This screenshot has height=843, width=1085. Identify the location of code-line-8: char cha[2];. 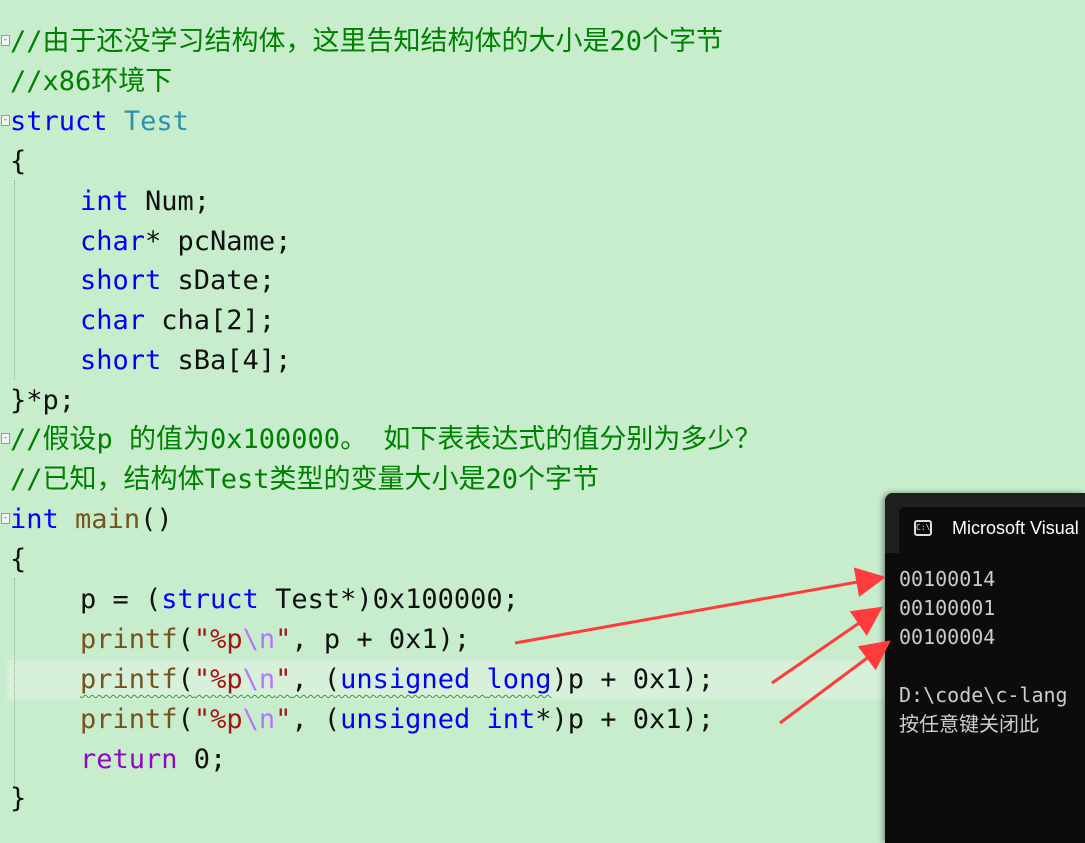
(142, 321).